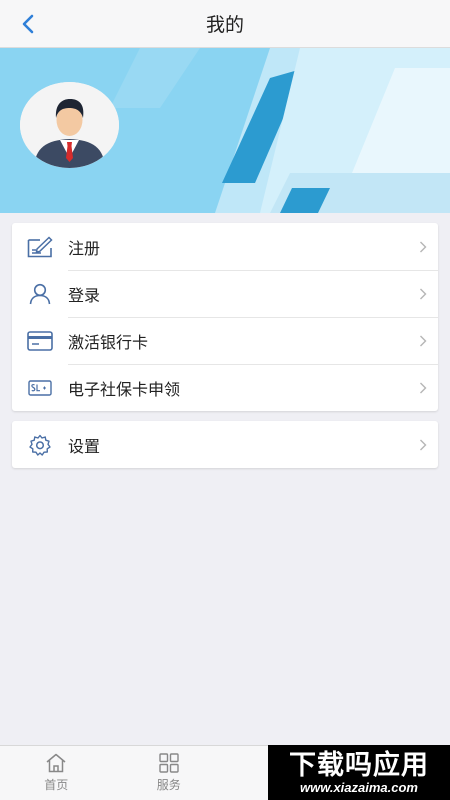  What do you see at coordinates (40, 340) in the screenshot?
I see `bank-card-icon` at bounding box center [40, 340].